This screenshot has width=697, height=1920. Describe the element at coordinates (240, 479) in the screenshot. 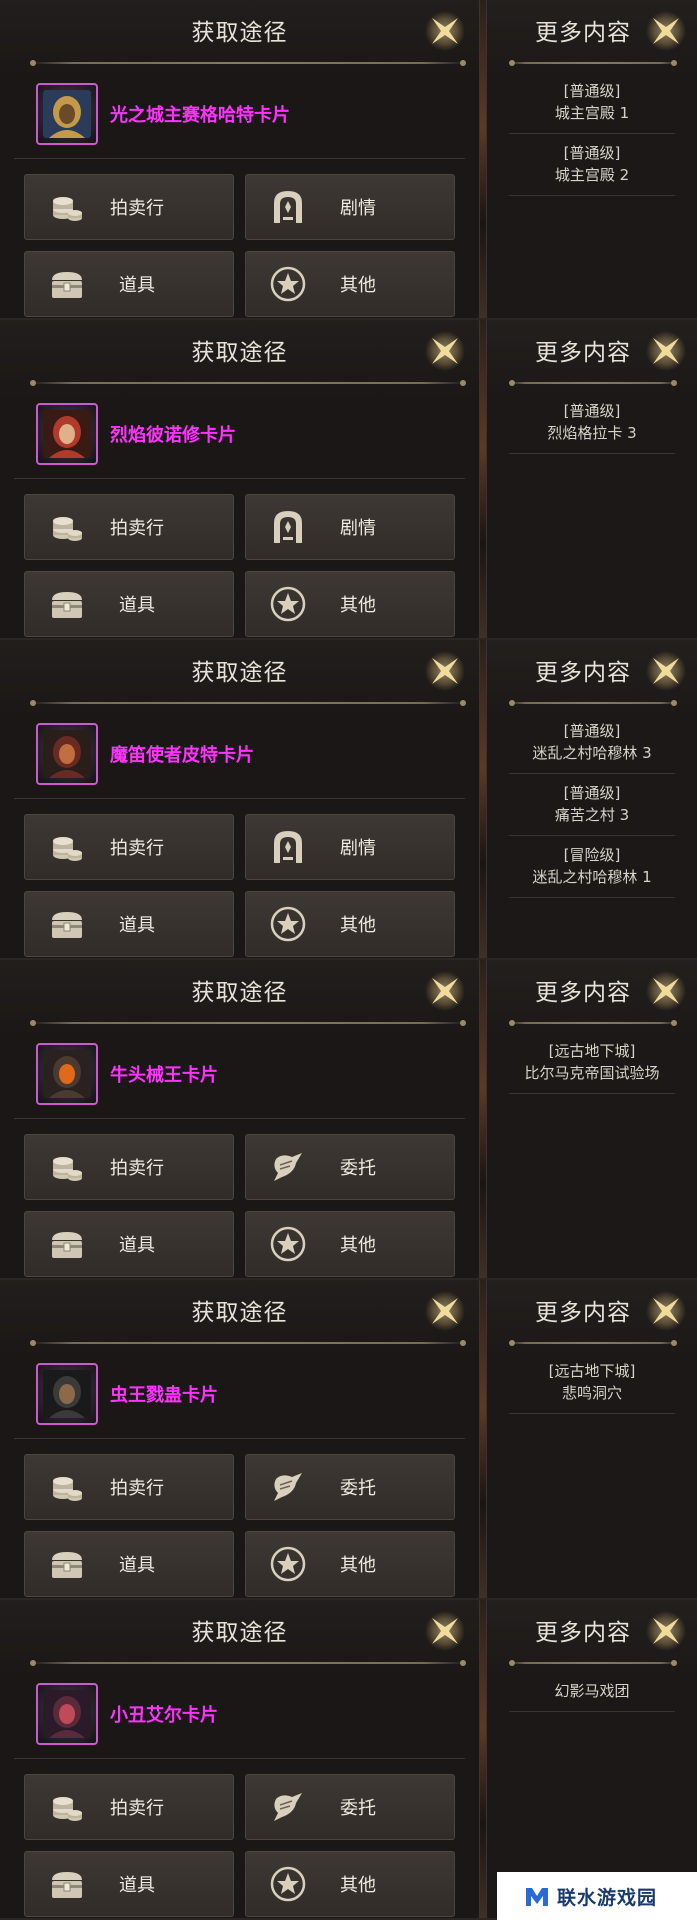

I see `acquisition-section: 获取途径 烈焰彼诺修卡片 拍卖行 剧情 道具 其他` at that location.